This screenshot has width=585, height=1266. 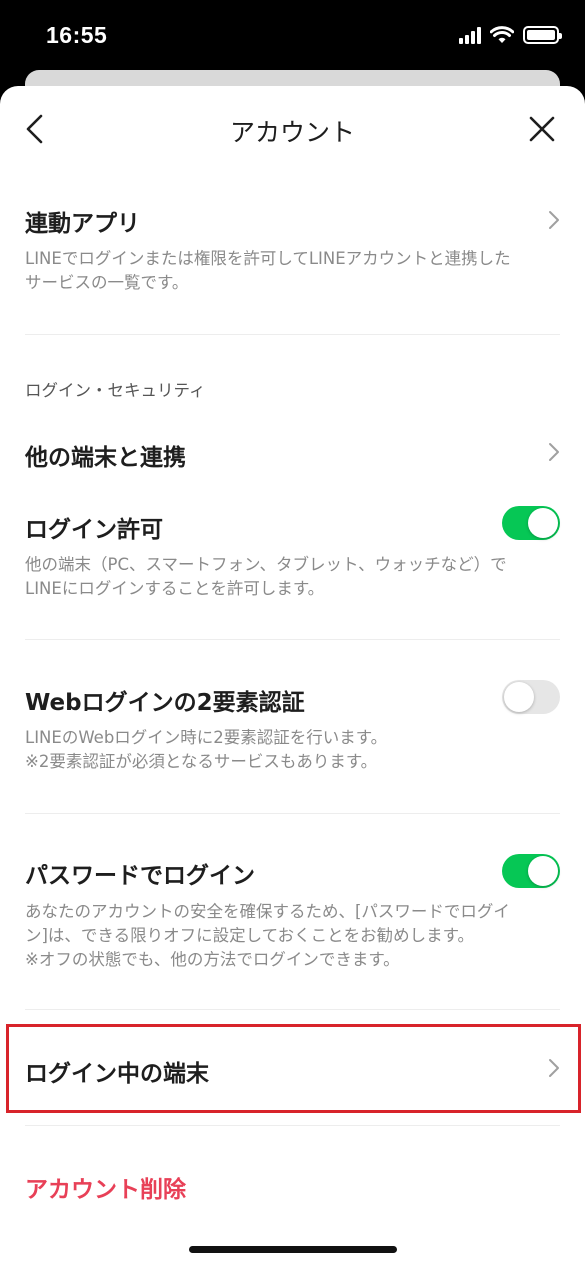 I want to click on page-title: アカウント, so click(x=292, y=132).